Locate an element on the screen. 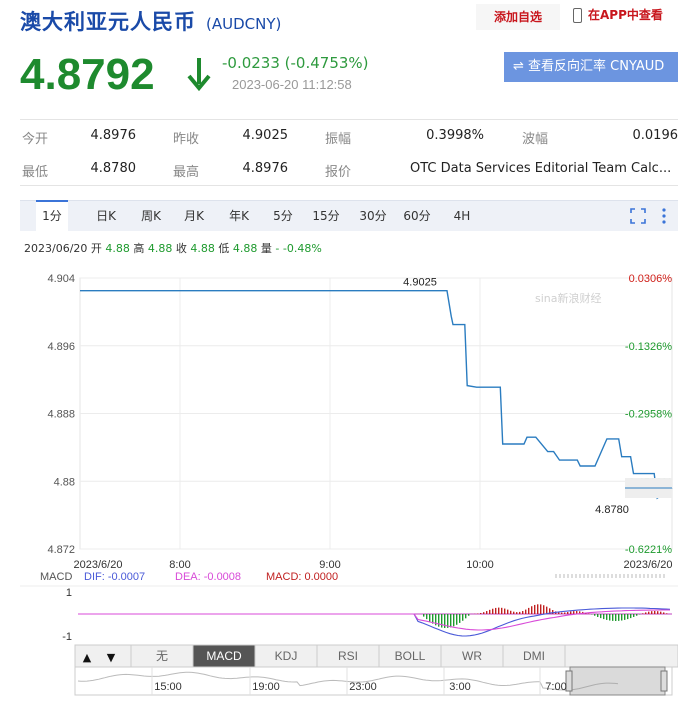  y-tick-label: 4.904 is located at coordinates (61, 279).